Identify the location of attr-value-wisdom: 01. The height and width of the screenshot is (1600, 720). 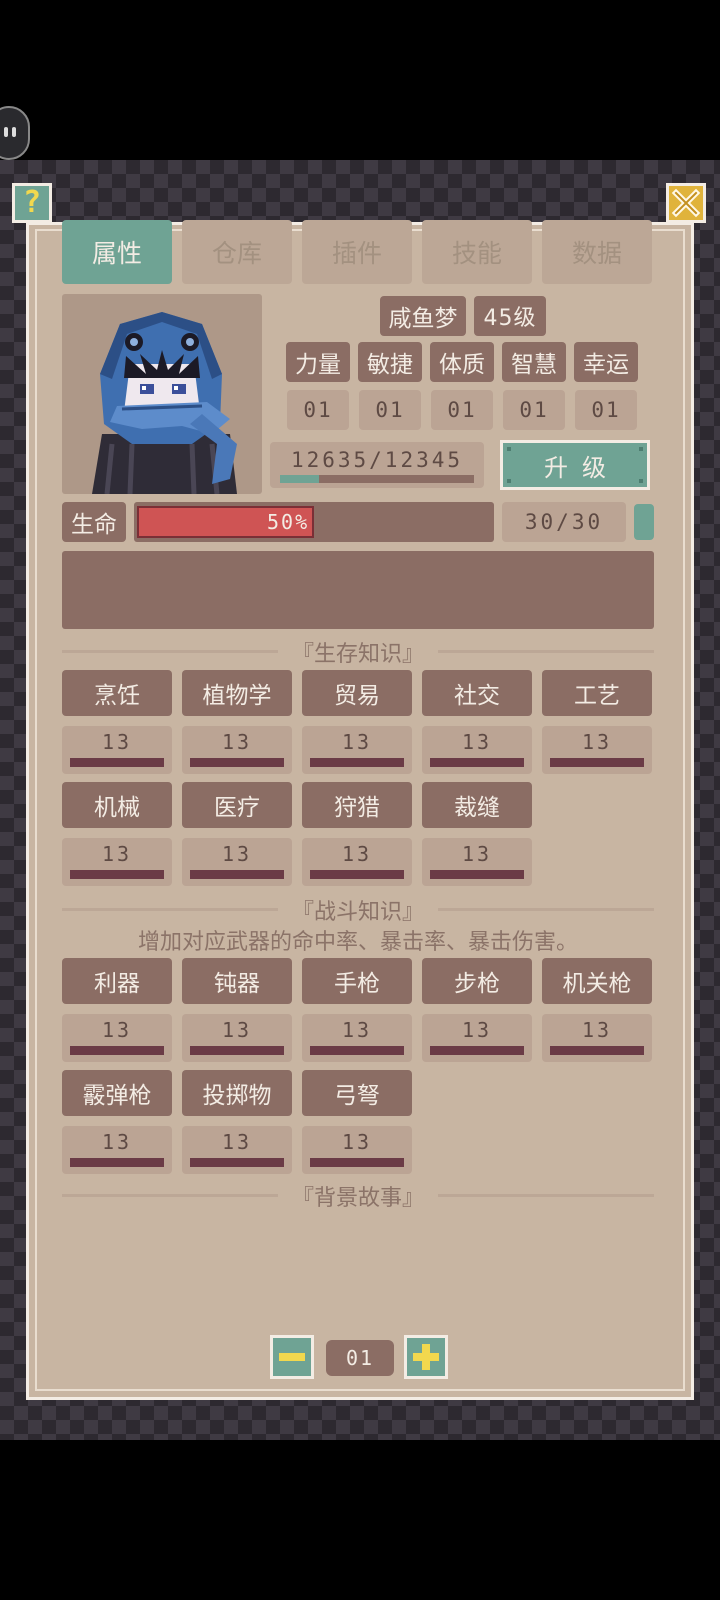
(534, 410).